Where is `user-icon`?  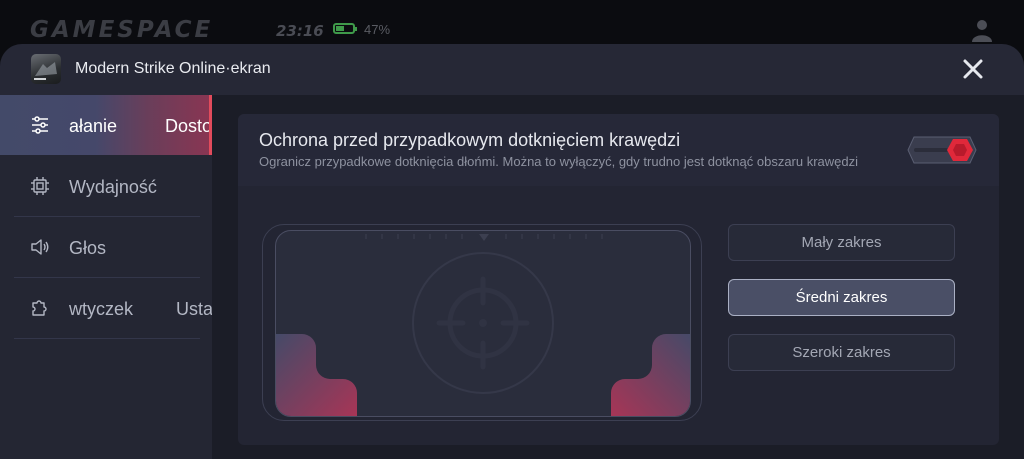 user-icon is located at coordinates (982, 30).